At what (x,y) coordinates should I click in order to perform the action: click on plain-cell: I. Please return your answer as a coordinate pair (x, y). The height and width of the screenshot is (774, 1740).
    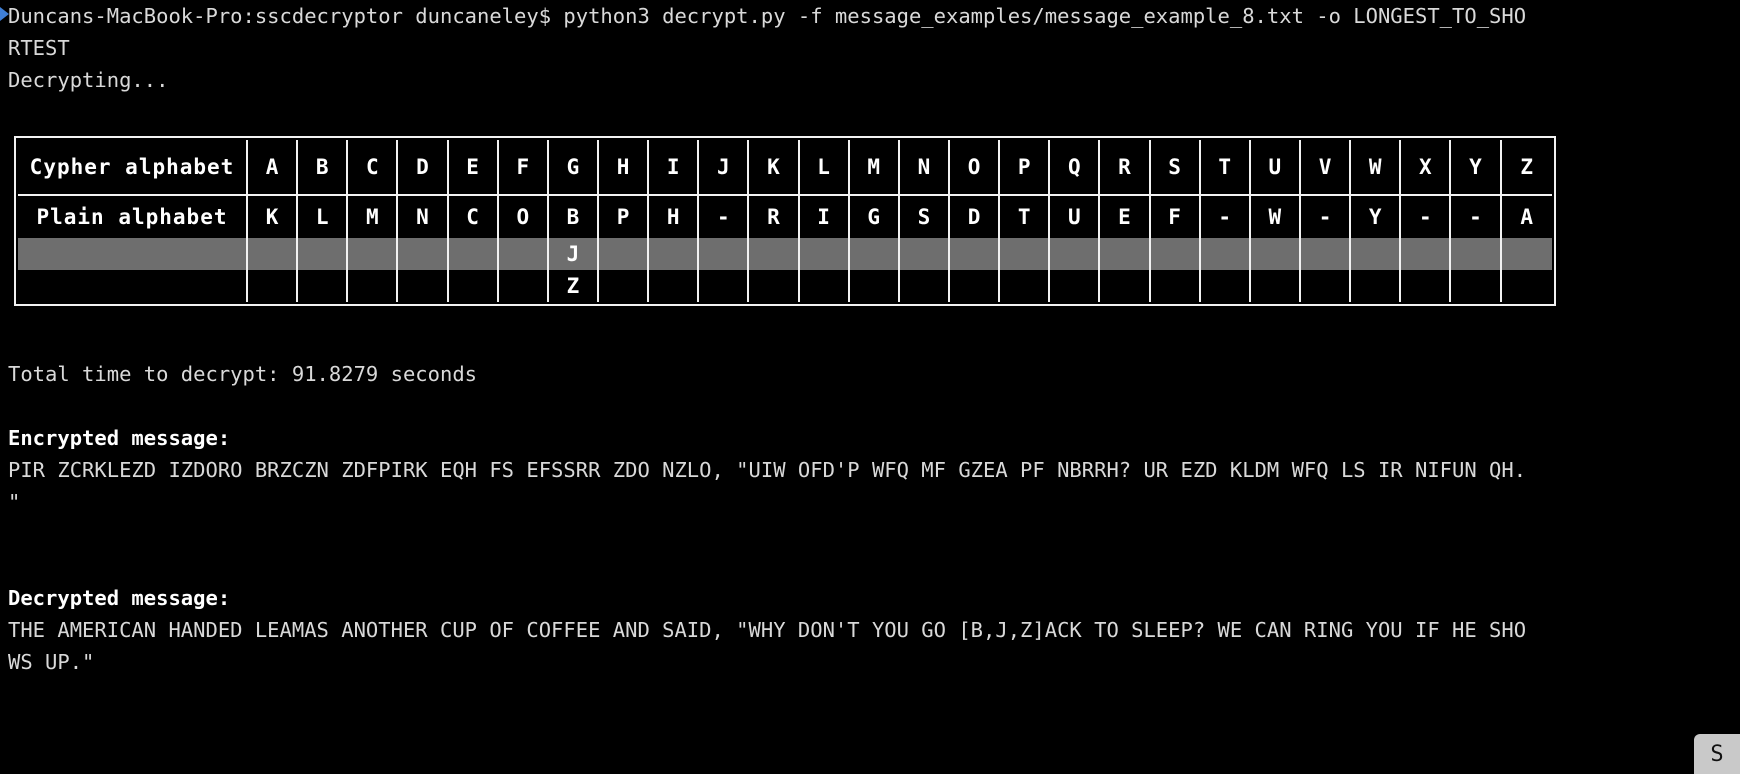
    Looking at the image, I should click on (824, 217).